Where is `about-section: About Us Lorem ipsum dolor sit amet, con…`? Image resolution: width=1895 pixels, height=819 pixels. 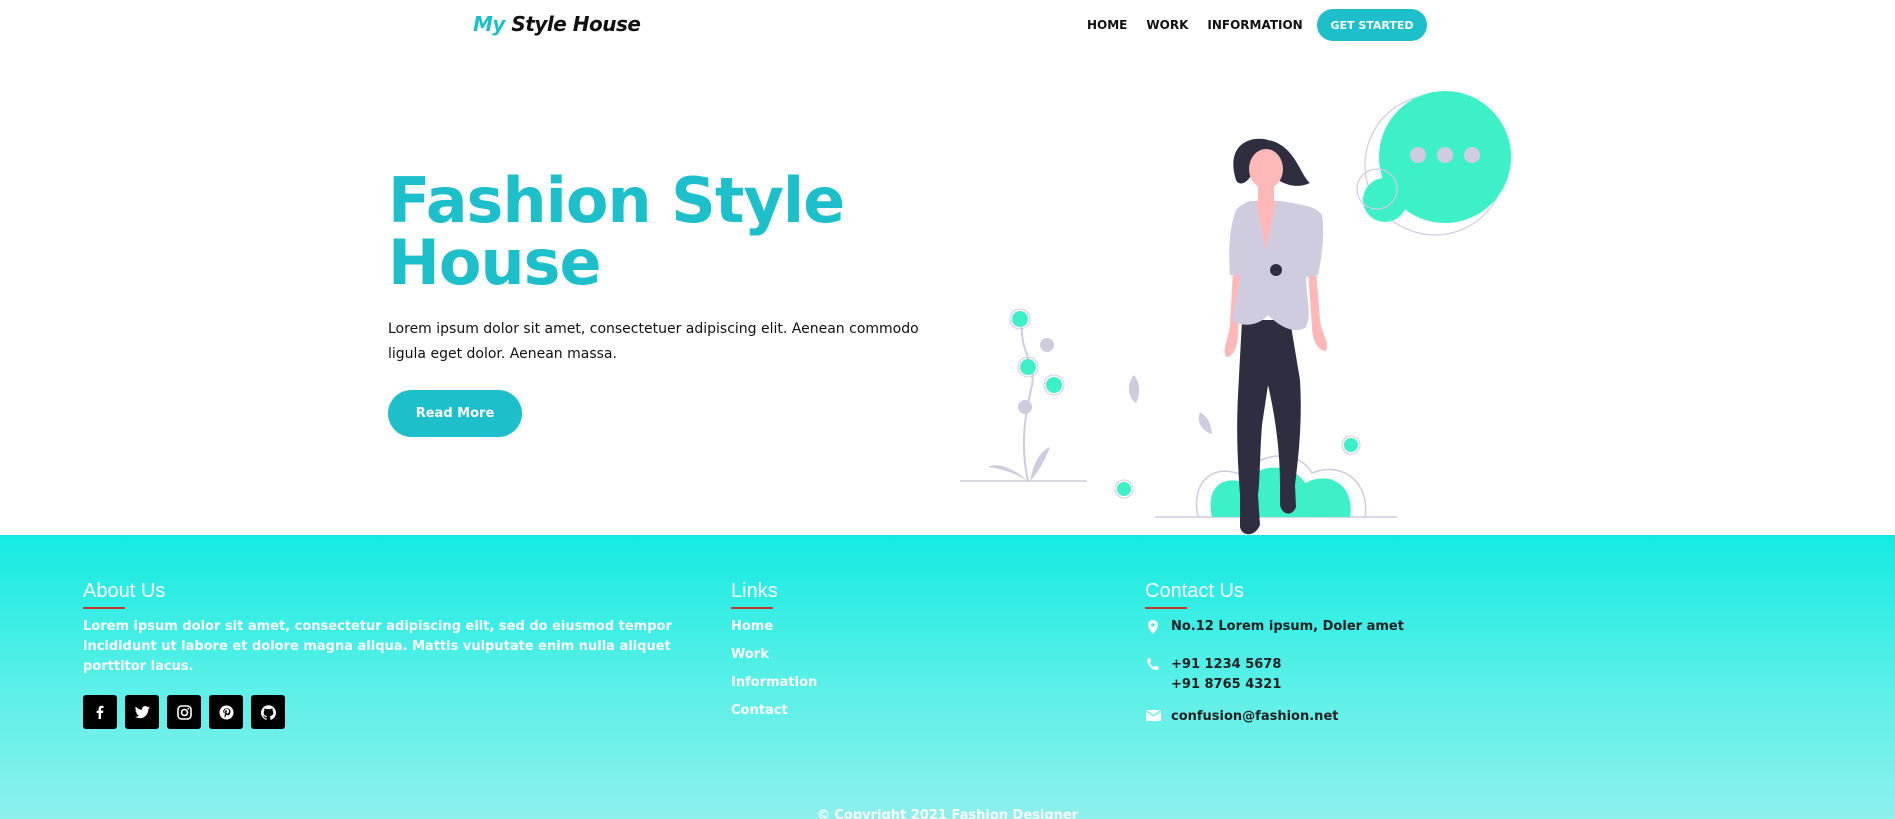
about-section: About Us Lorem ipsum dolor sit amet, con… is located at coordinates (393, 654).